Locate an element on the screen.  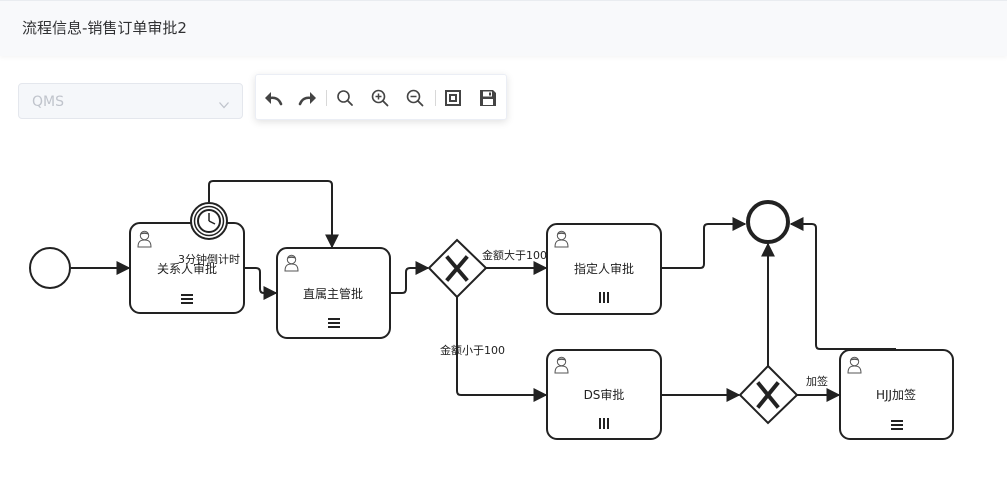
exclusive-gateway-amount is located at coordinates (457, 268).